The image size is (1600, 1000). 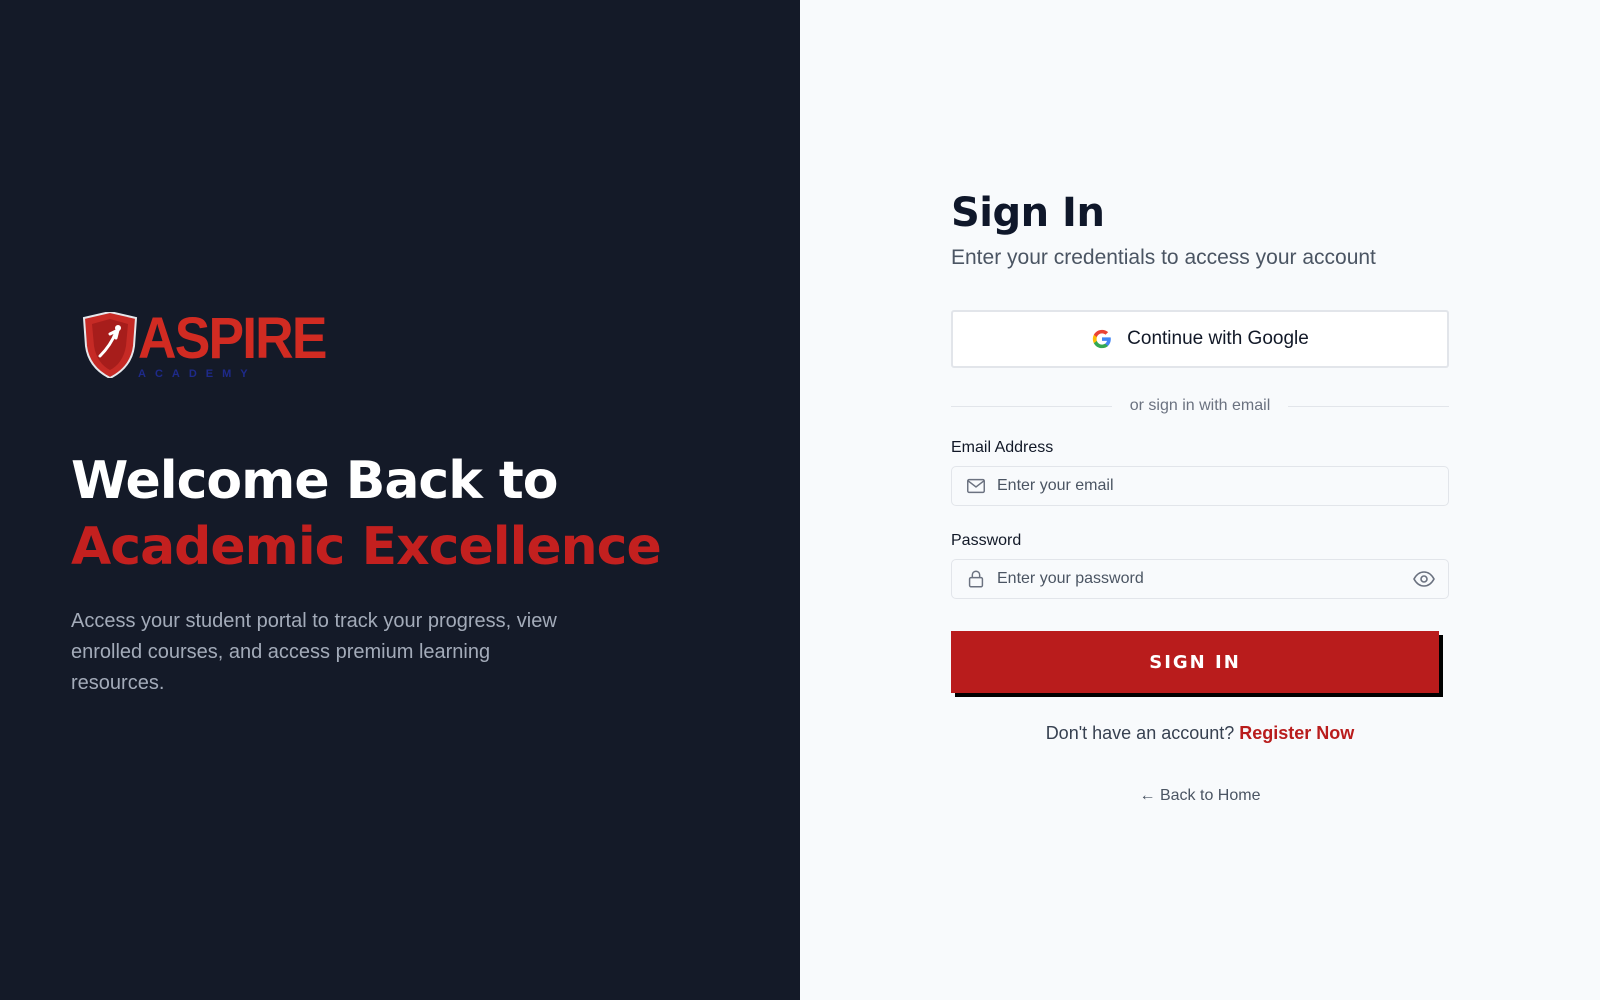 What do you see at coordinates (315, 481) in the screenshot?
I see `hero-title-line1: Welcome Back to` at bounding box center [315, 481].